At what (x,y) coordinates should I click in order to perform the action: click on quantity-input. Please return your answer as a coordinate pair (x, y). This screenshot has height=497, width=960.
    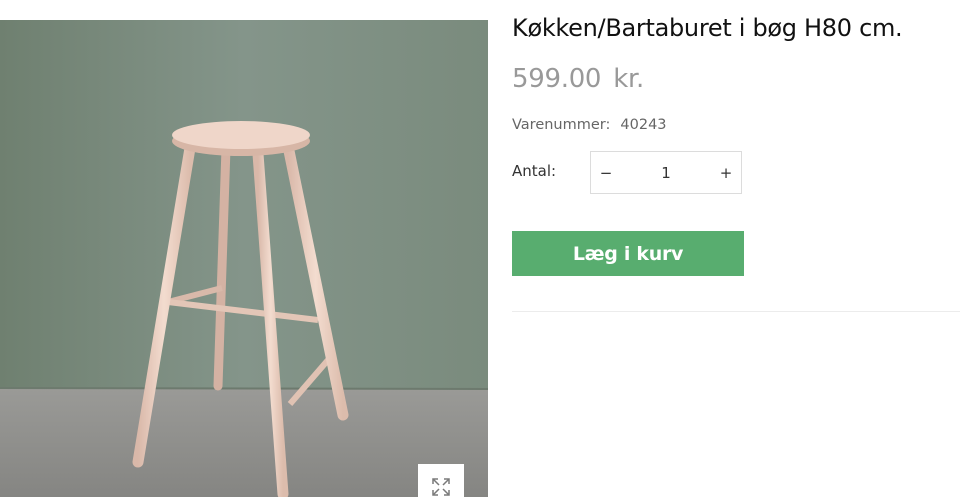
    Looking at the image, I should click on (666, 172).